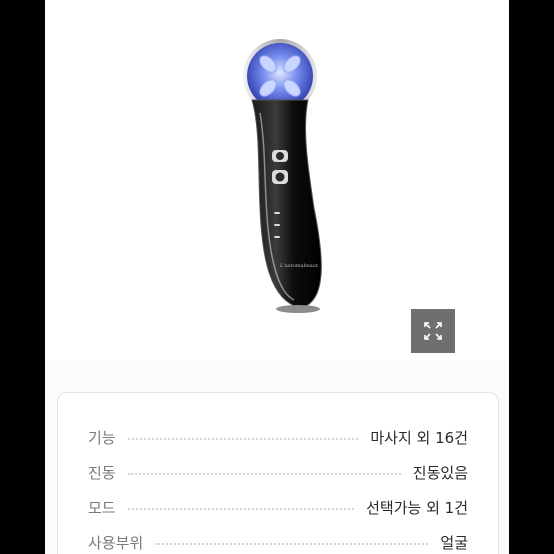 The width and height of the screenshot is (554, 554). I want to click on spec-value: 마사지 외 16건, so click(419, 437).